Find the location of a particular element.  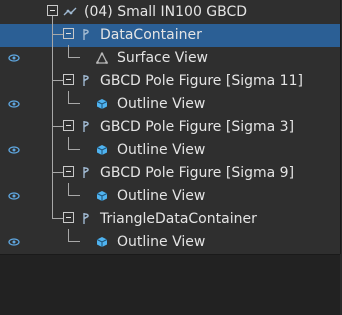

tree-row-root: (04) Small IN100 GBCD is located at coordinates (170, 12).